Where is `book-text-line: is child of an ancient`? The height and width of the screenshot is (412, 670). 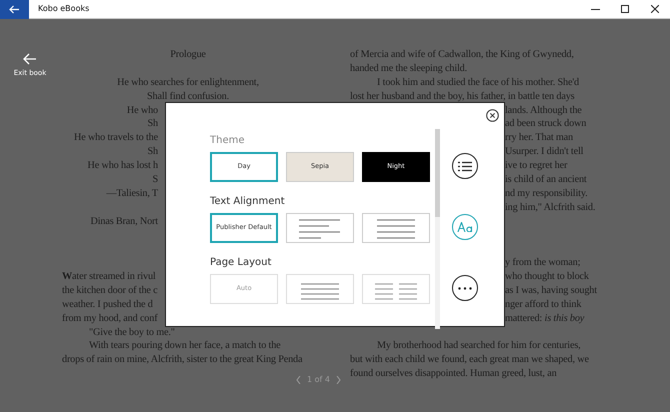 book-text-line: is child of an ancient is located at coordinates (546, 179).